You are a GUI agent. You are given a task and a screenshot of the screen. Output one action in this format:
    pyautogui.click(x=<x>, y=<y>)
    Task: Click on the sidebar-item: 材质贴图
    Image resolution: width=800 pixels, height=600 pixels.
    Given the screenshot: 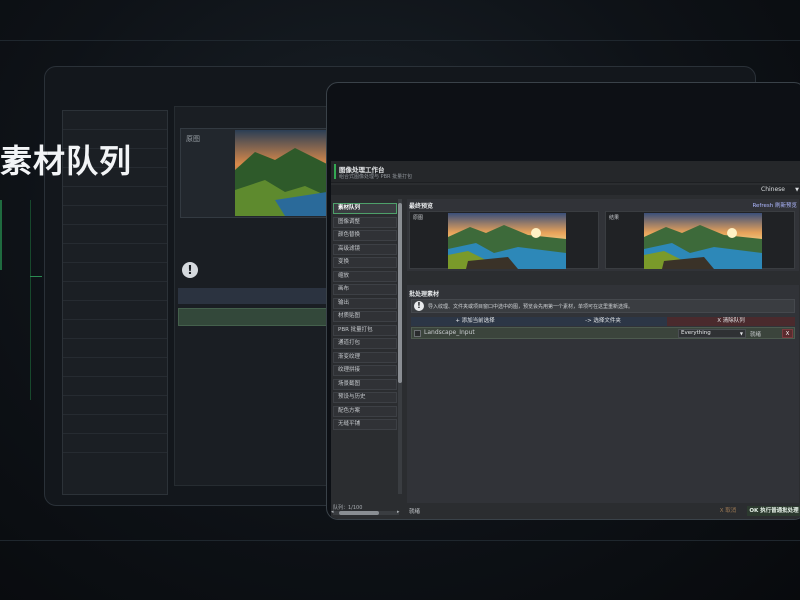 What is the action you would take?
    pyautogui.click(x=365, y=316)
    